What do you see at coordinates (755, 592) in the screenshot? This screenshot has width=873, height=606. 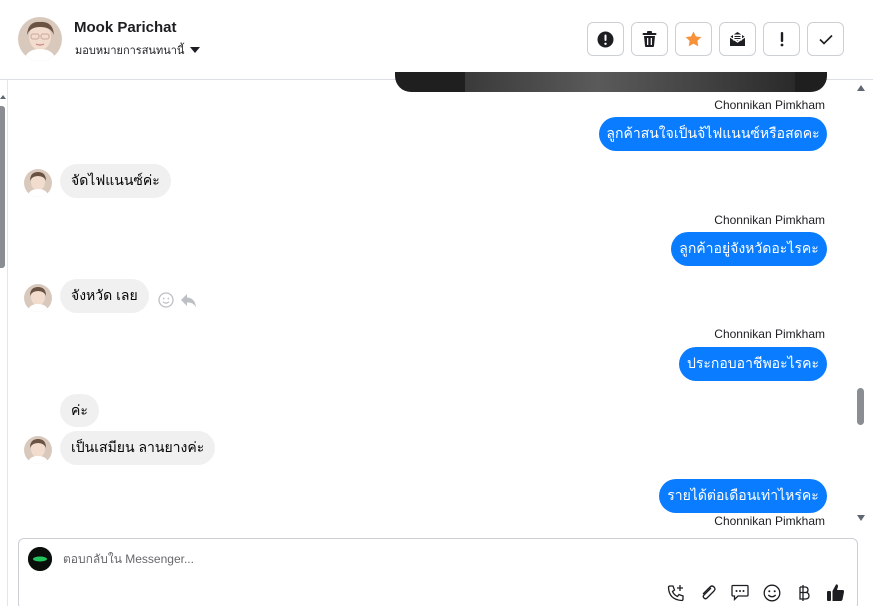 I see `composer-toolbar` at bounding box center [755, 592].